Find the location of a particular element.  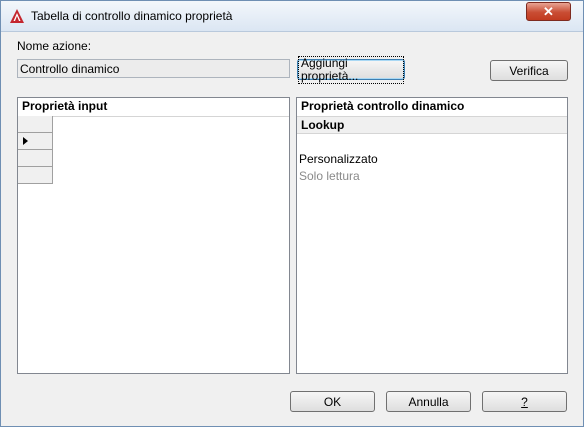

ok-label: OK is located at coordinates (332, 401).